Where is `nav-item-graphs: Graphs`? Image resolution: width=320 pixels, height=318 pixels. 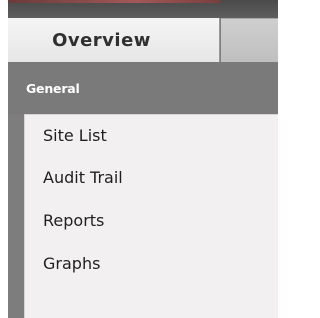
nav-item-graphs: Graphs is located at coordinates (151, 263).